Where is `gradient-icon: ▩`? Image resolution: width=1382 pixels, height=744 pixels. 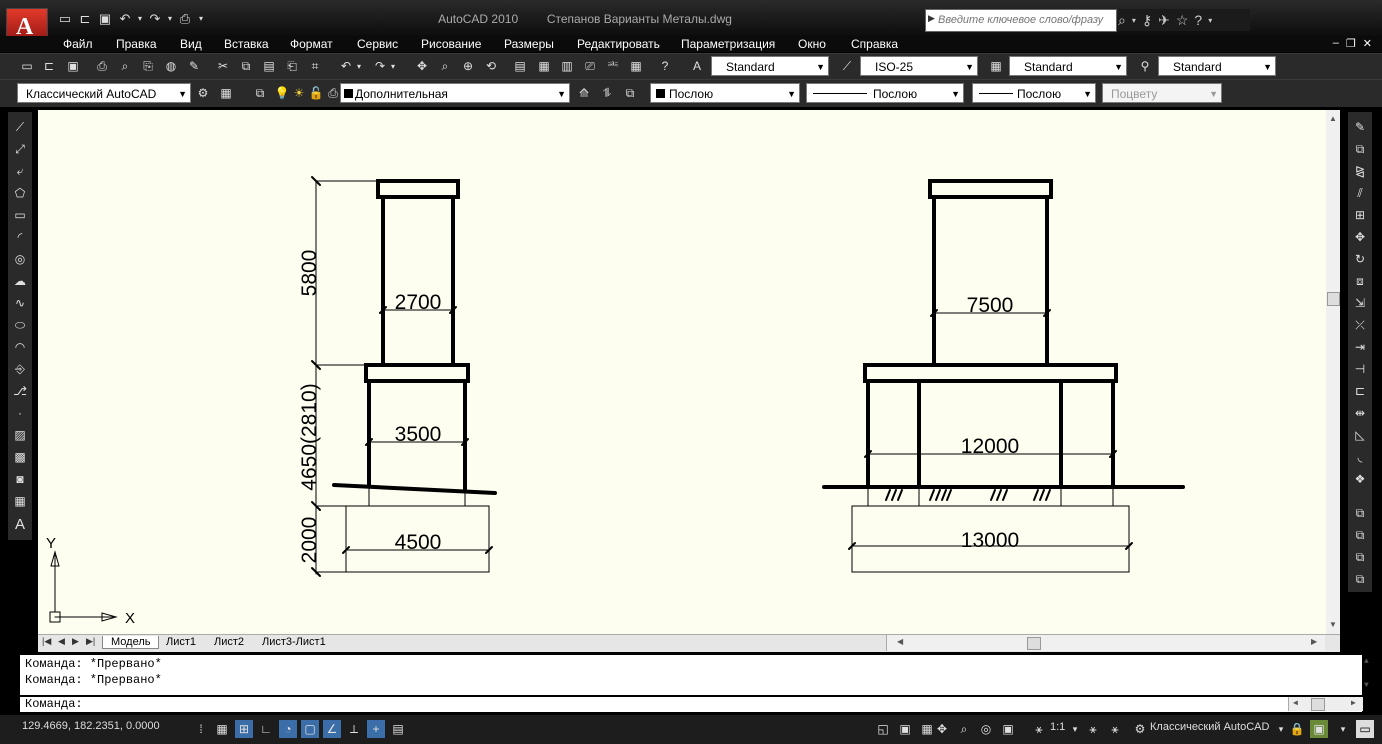 gradient-icon: ▩ is located at coordinates (20, 457).